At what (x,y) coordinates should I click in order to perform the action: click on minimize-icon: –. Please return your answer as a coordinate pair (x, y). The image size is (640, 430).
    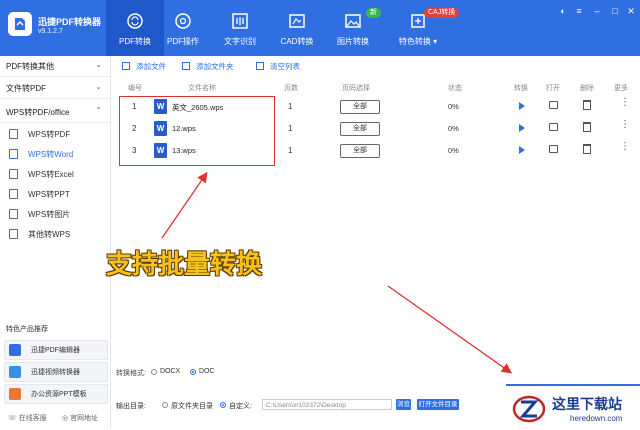
    Looking at the image, I should click on (597, 11).